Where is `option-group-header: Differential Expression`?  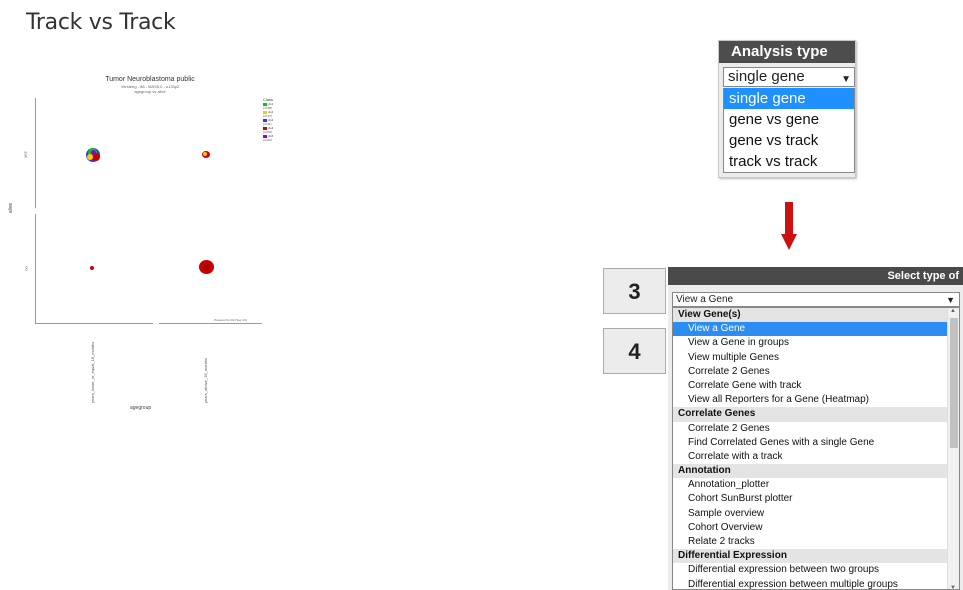
option-group-header: Differential Expression is located at coordinates (816, 556).